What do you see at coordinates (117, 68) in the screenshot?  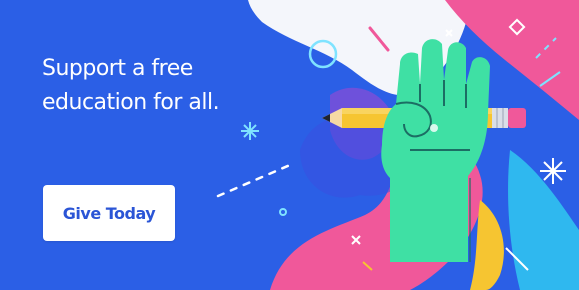 I see `headline-line-1: Support a free` at bounding box center [117, 68].